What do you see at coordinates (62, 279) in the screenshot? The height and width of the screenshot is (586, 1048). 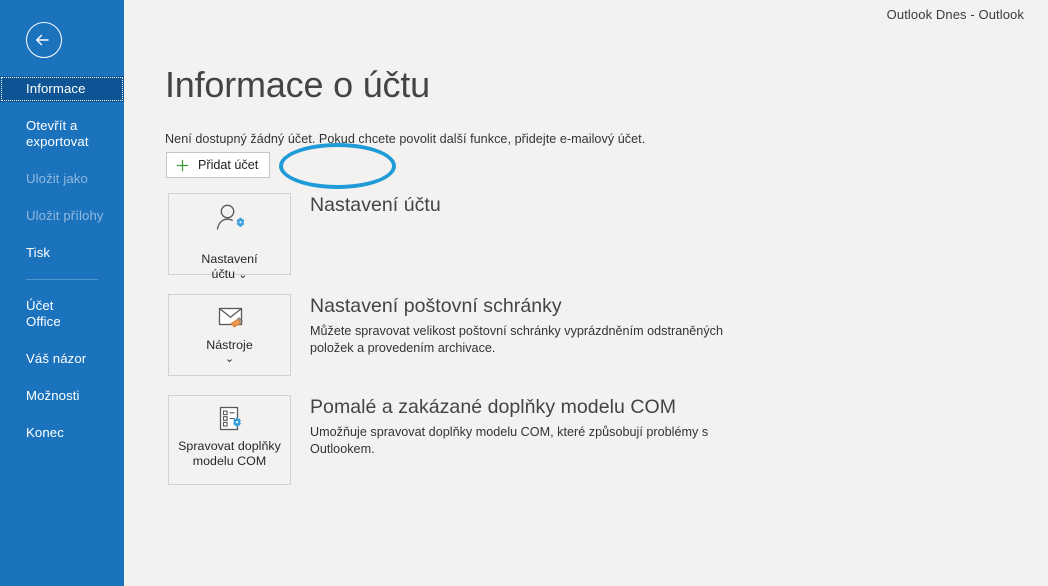 I see `sidebar-divider` at bounding box center [62, 279].